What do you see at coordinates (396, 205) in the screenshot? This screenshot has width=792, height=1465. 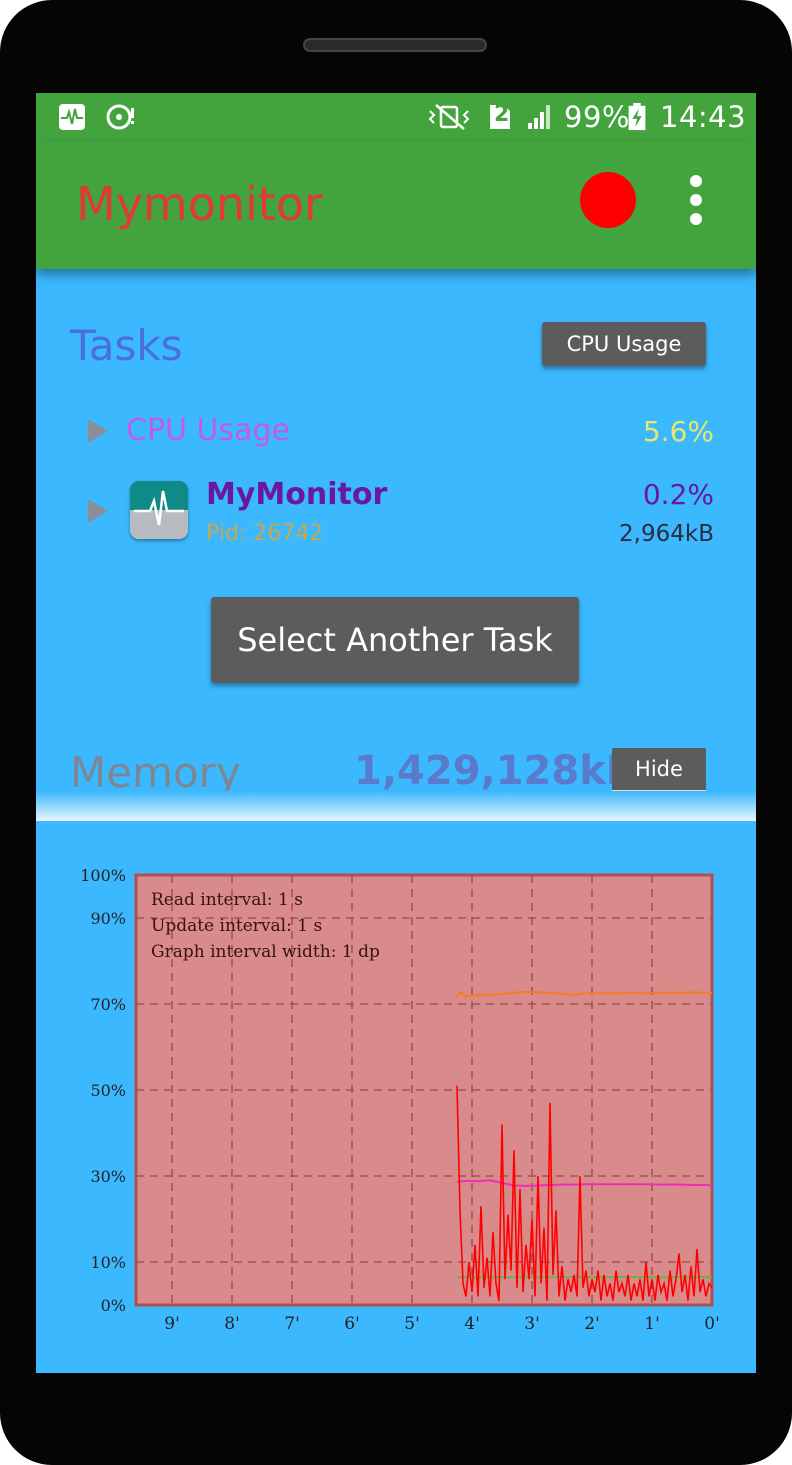 I see `app-bar: Mymonitor` at bounding box center [396, 205].